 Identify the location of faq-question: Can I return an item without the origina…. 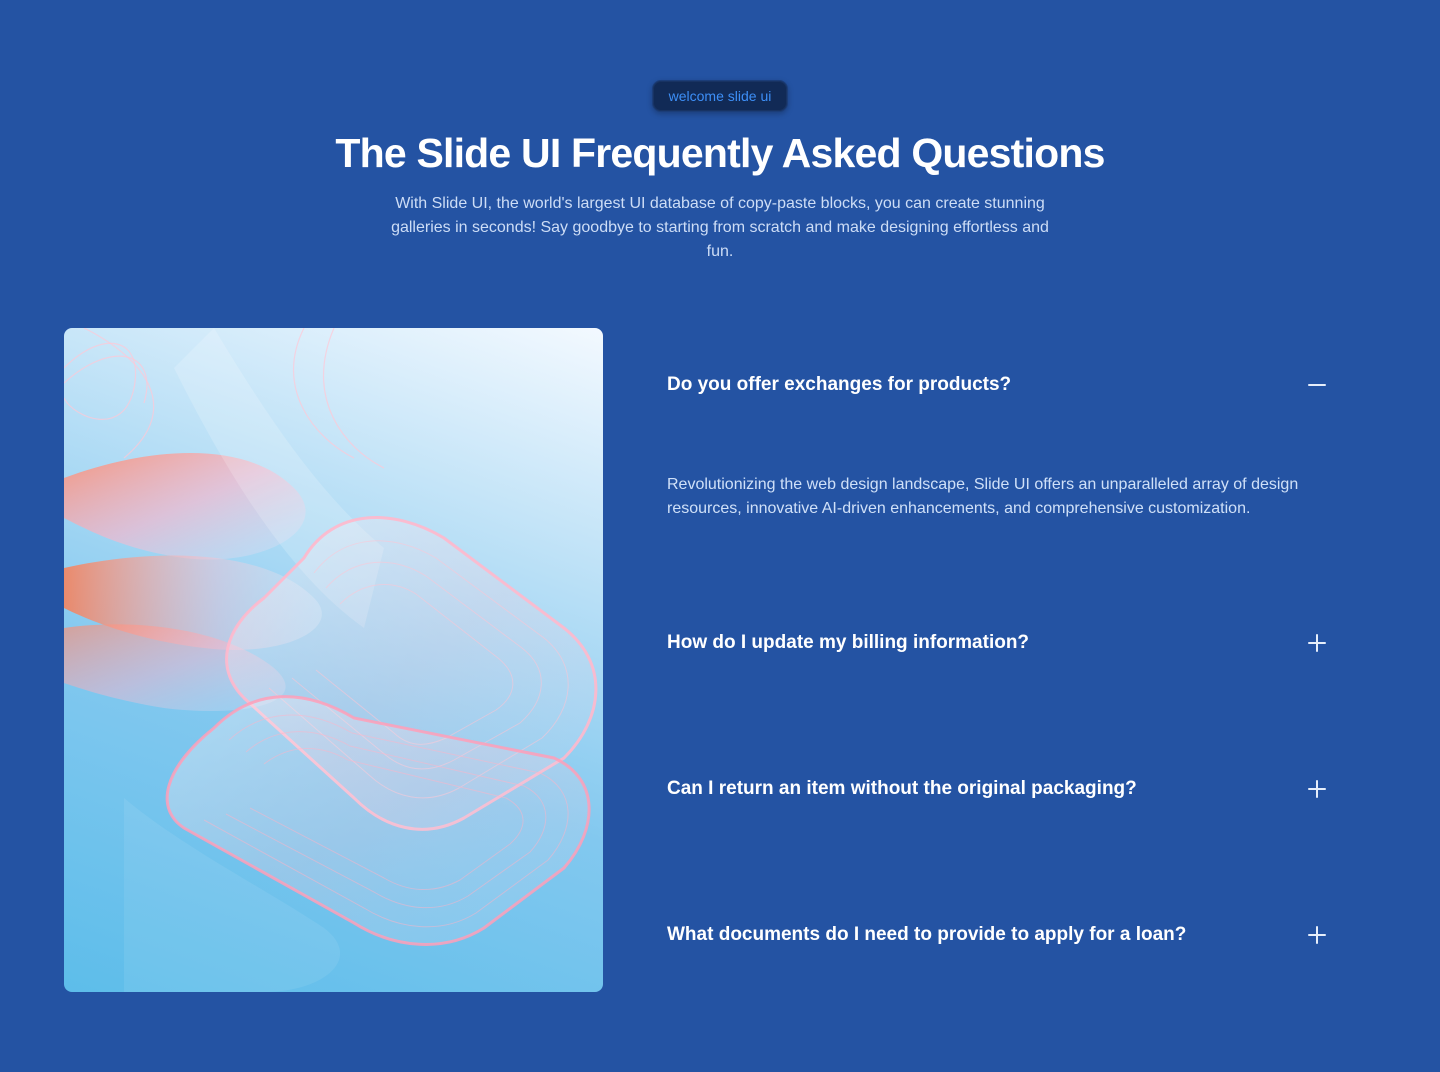
(967, 789).